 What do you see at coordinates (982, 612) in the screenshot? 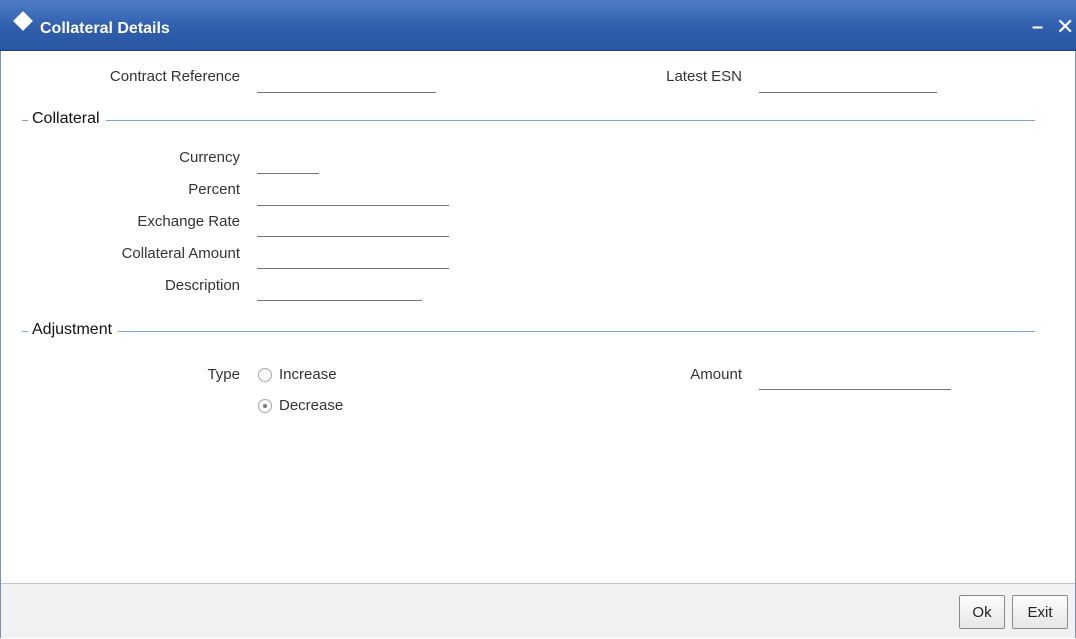
I see `ok-button: Ok` at bounding box center [982, 612].